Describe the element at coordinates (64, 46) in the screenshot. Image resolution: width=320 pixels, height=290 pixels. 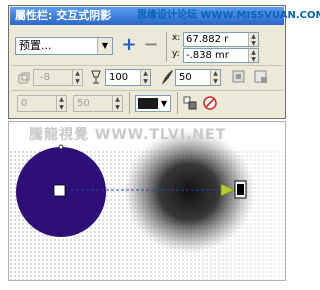
I see `preset-dropdown: 预置... ▼` at that location.